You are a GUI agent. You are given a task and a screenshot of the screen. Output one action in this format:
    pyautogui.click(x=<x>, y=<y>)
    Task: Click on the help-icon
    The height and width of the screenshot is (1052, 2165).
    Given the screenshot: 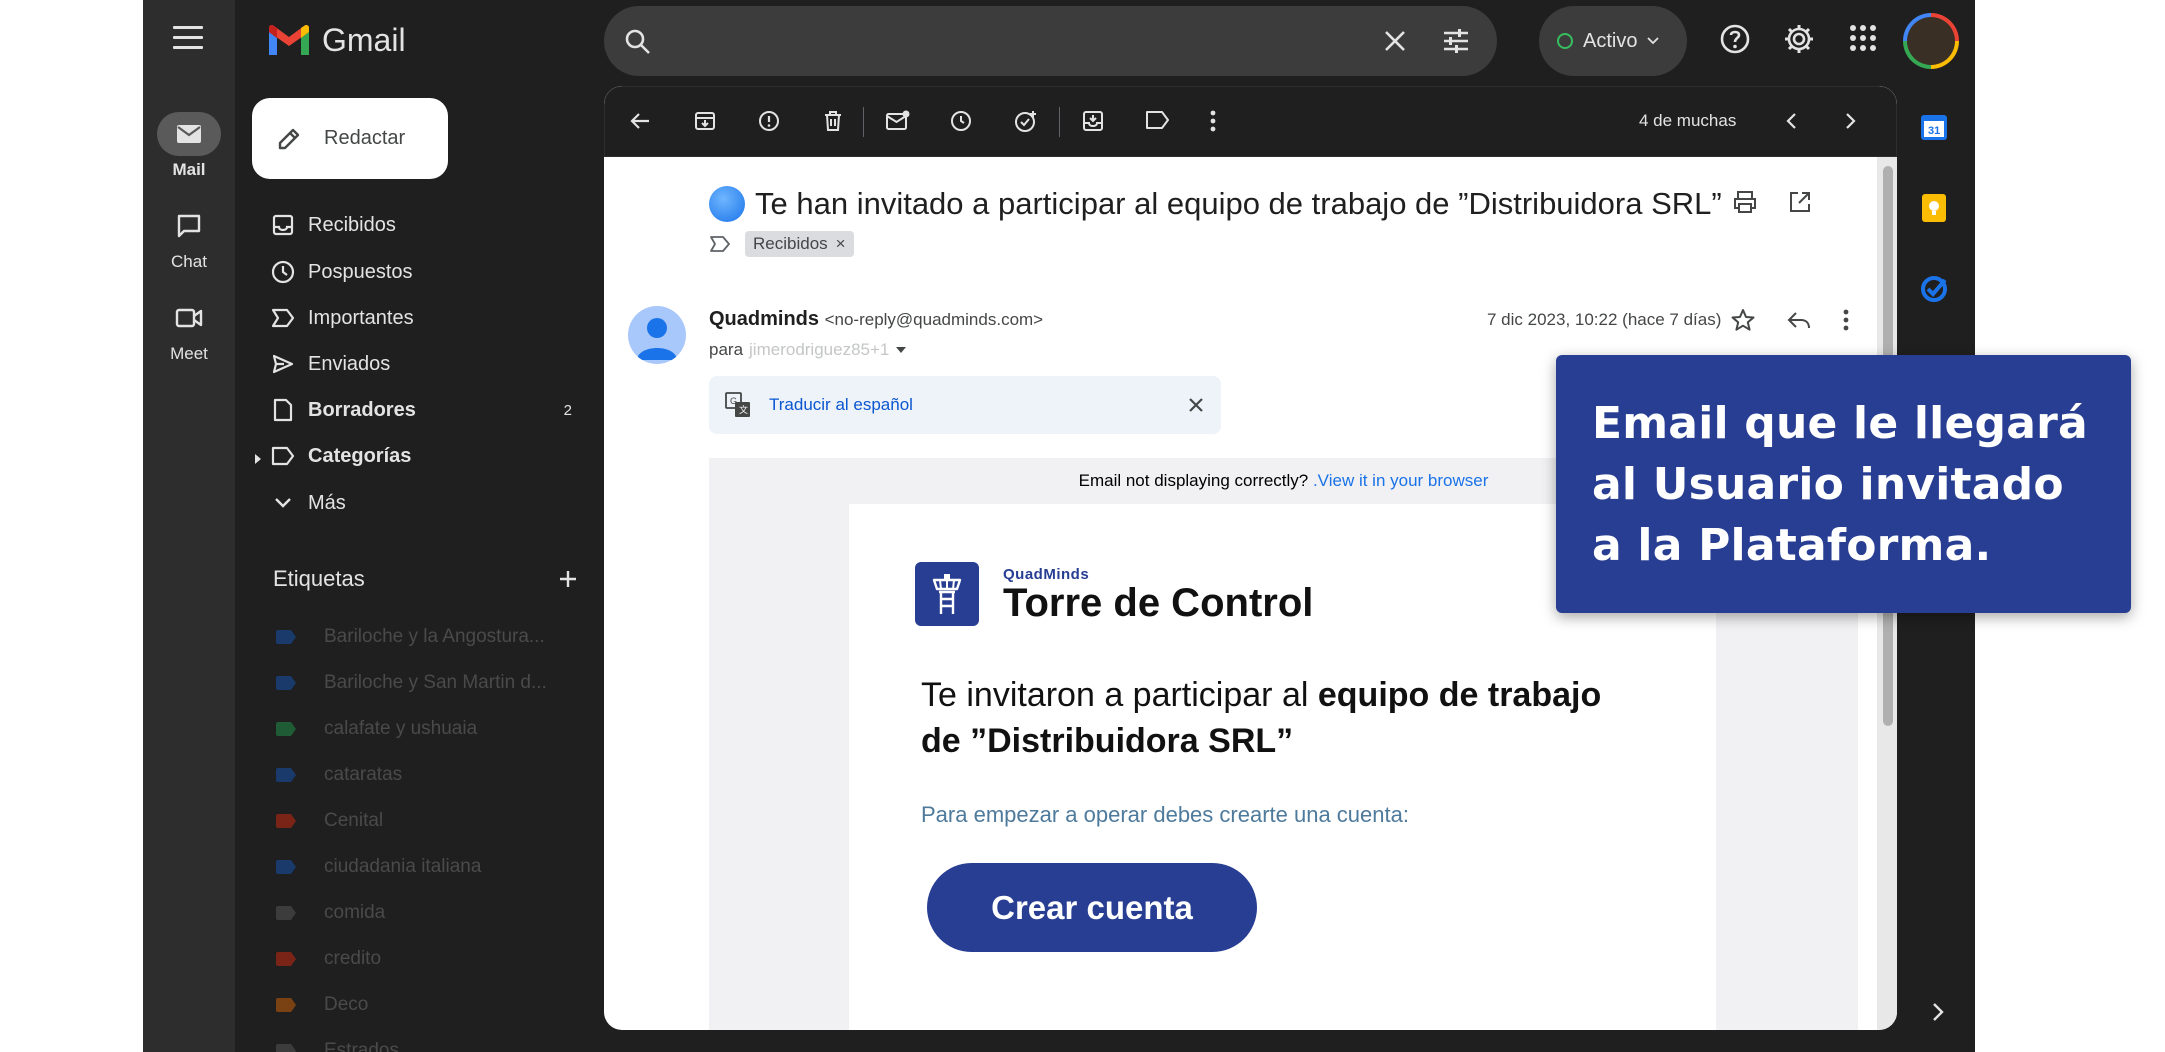 What is the action you would take?
    pyautogui.click(x=1735, y=39)
    